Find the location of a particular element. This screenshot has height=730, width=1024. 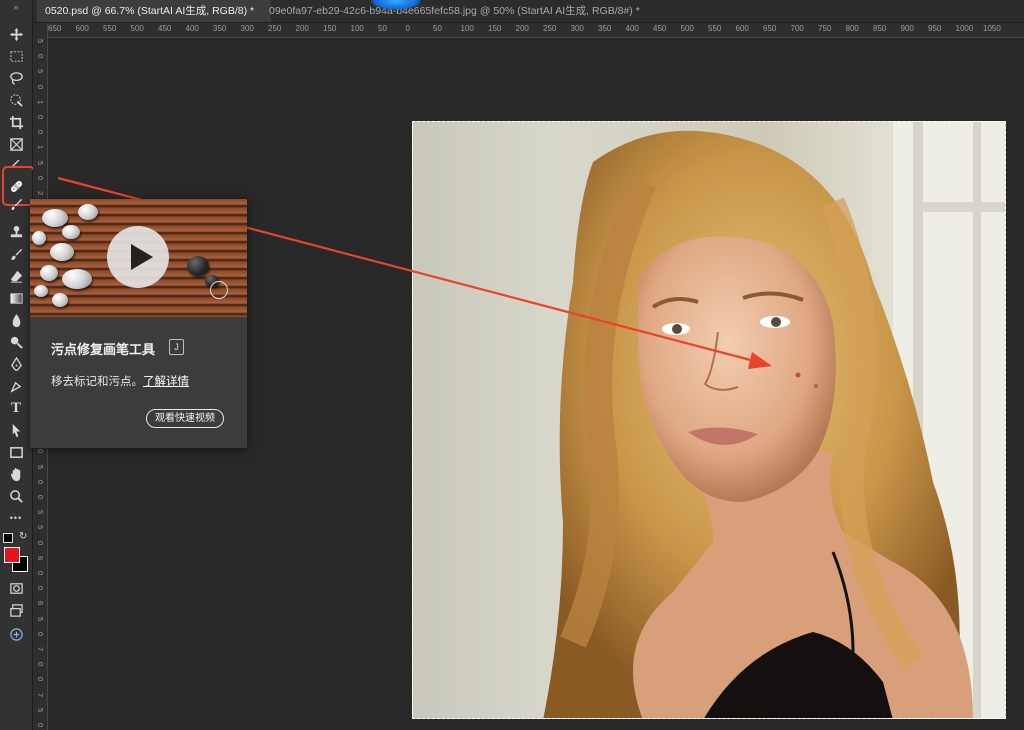

tooltip-title: 污点修复画笔工具 is located at coordinates (103, 349).